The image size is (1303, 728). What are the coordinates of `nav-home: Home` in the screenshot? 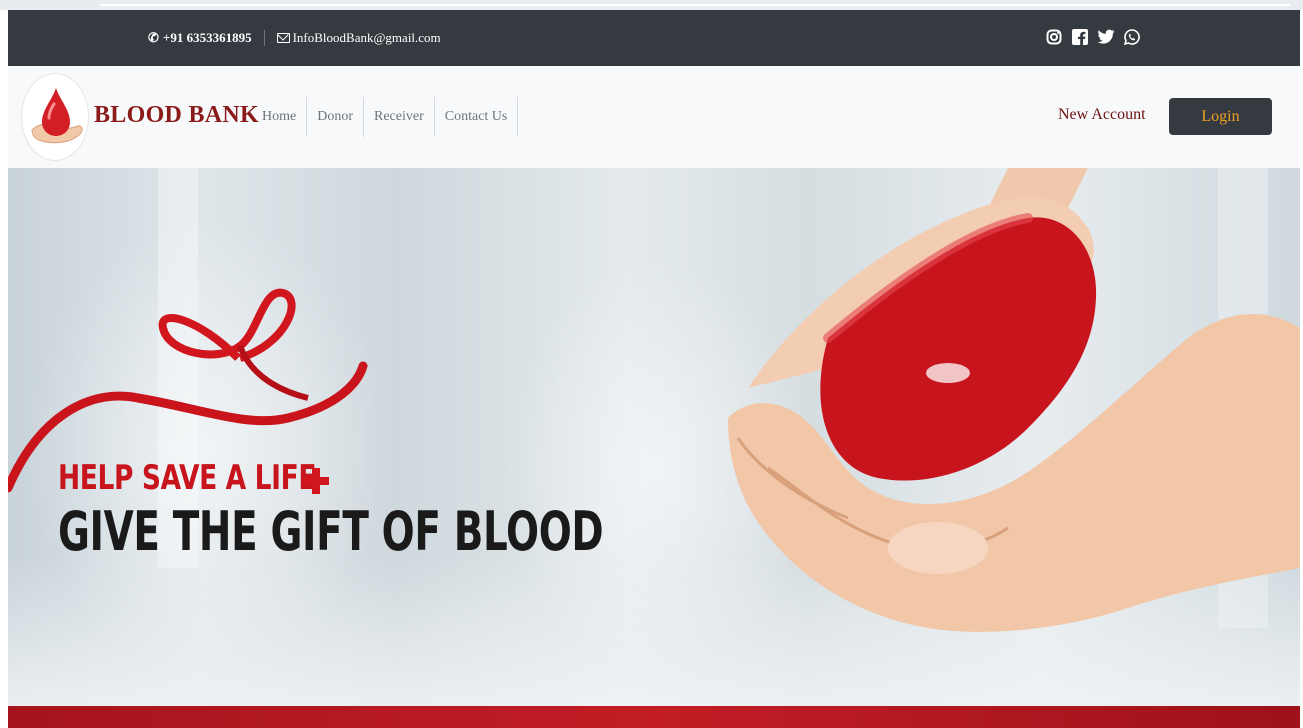 It's located at (280, 117).